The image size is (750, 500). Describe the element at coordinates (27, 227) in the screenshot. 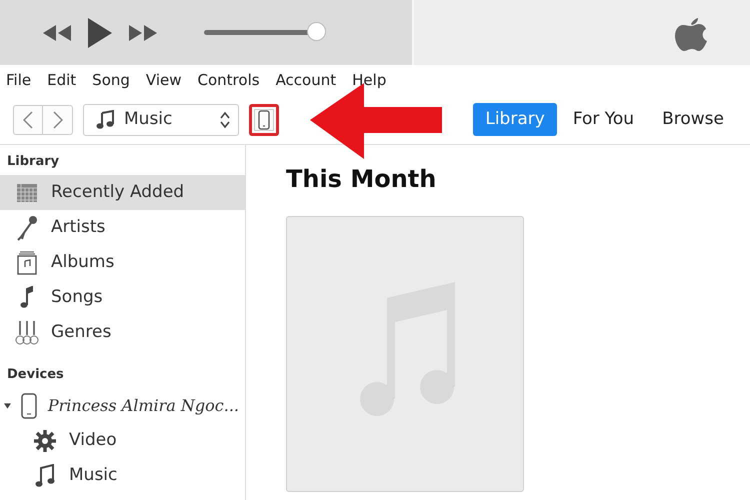

I see `microphone-icon` at that location.